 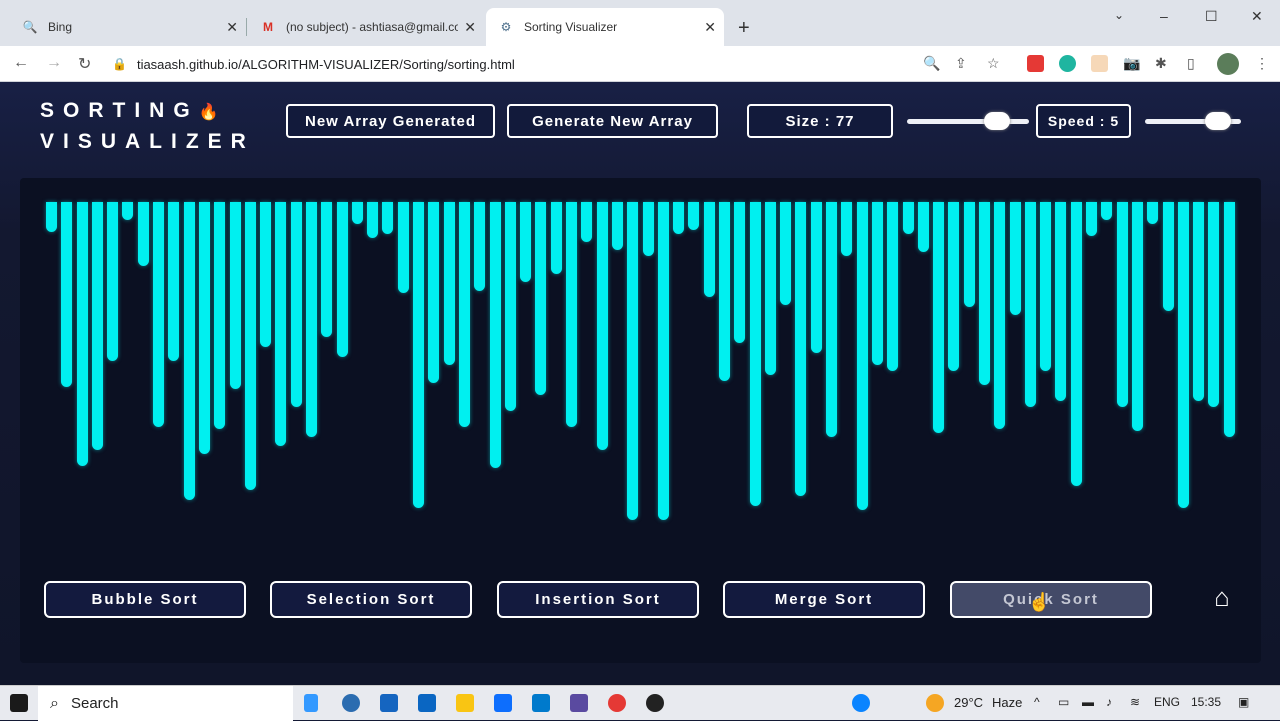 What do you see at coordinates (1037, 702) in the screenshot?
I see `chevron-up-icon: ^` at bounding box center [1037, 702].